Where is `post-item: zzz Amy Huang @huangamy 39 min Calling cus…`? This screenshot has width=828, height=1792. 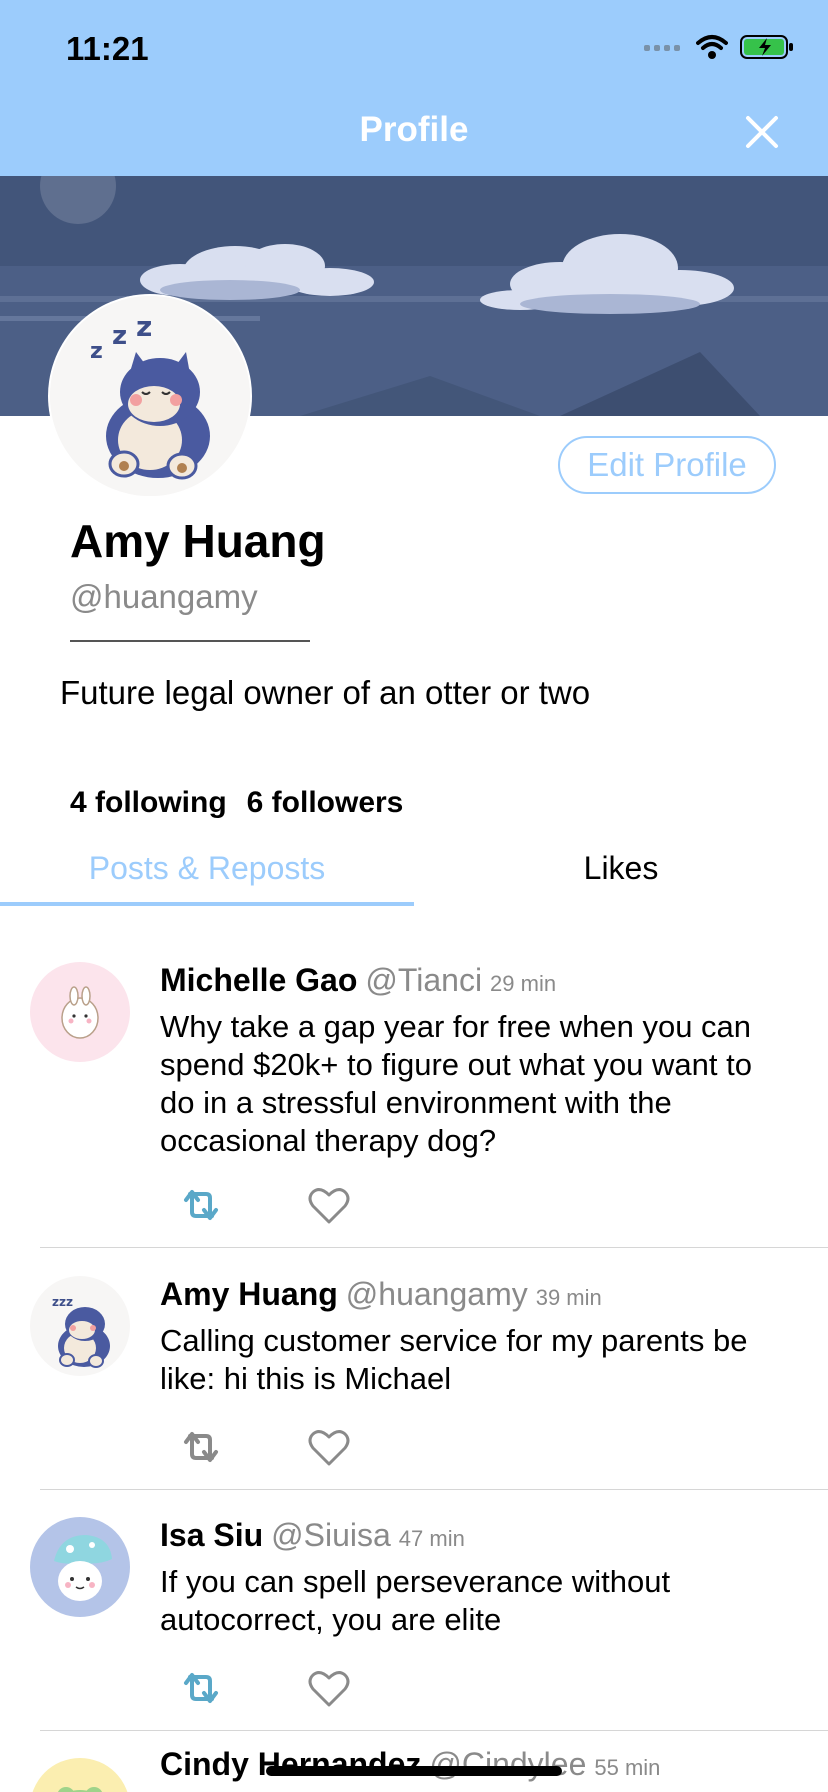
post-item: zzz Amy Huang @huangamy 39 min Calling cus… is located at coordinates (414, 1374).